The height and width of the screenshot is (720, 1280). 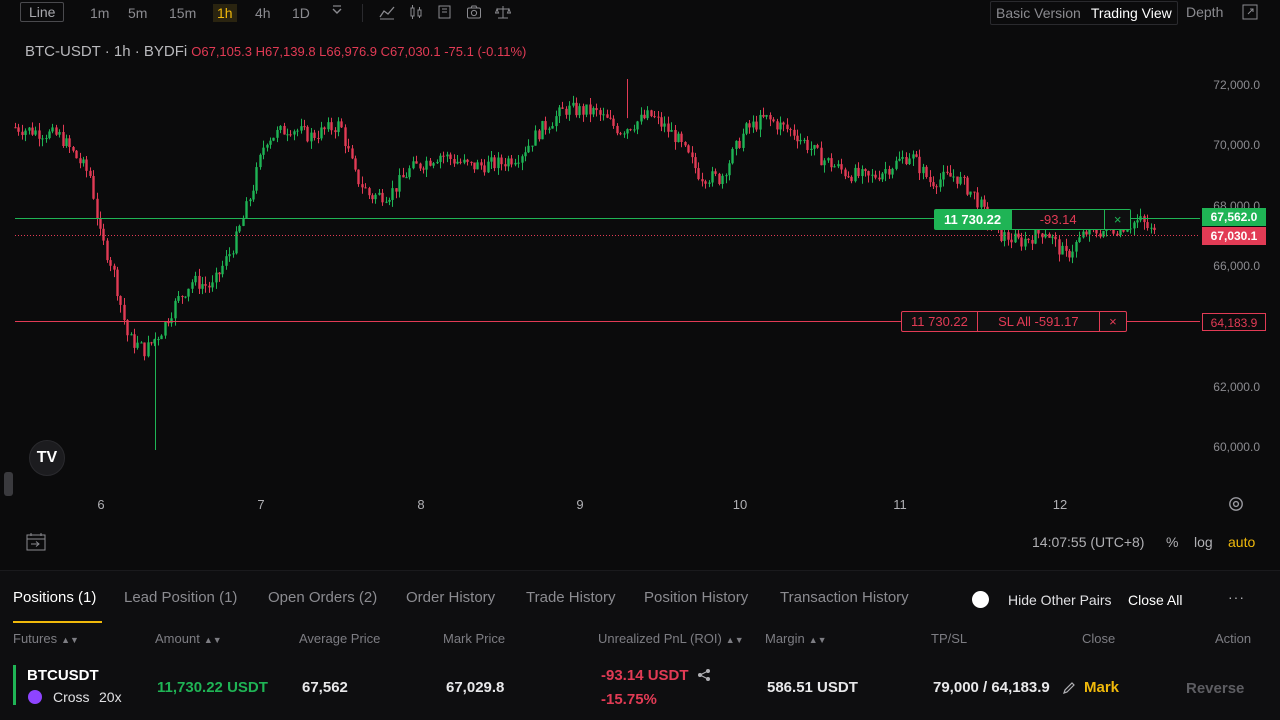 I want to click on tab-transaction-history: Transaction History, so click(x=844, y=597).